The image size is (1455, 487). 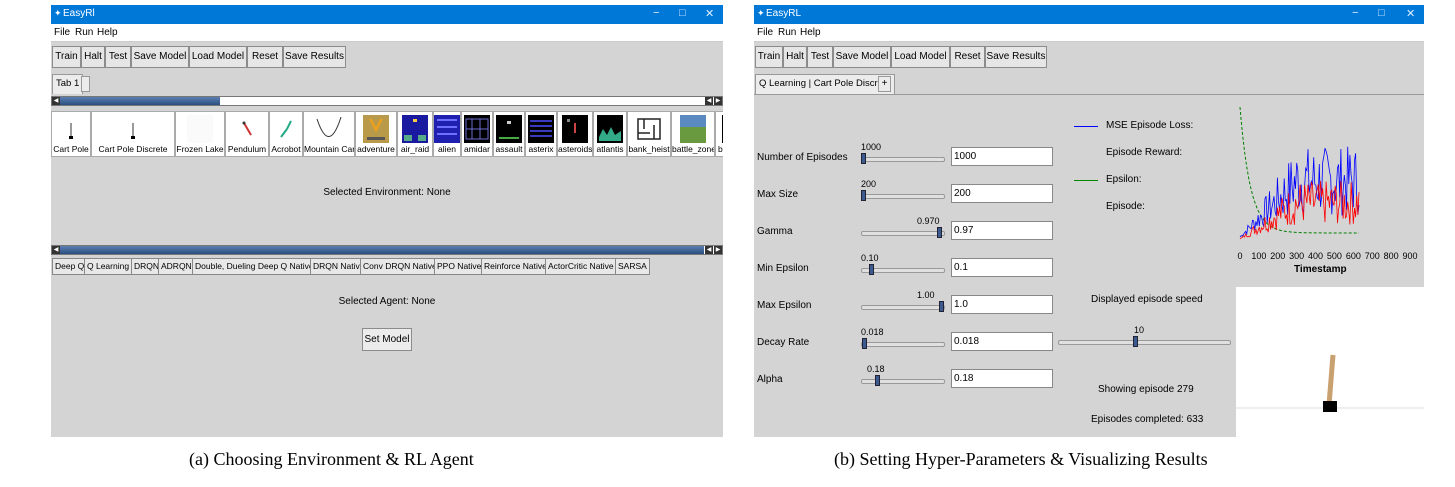 I want to click on param-entry: 1.0, so click(x=1002, y=304).